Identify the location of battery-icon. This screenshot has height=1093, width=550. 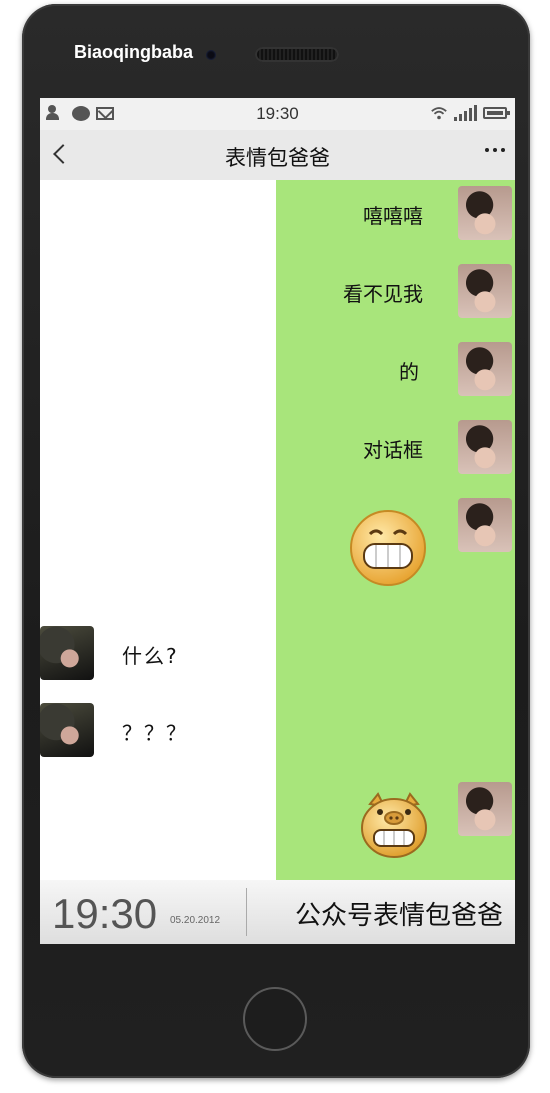
(496, 113).